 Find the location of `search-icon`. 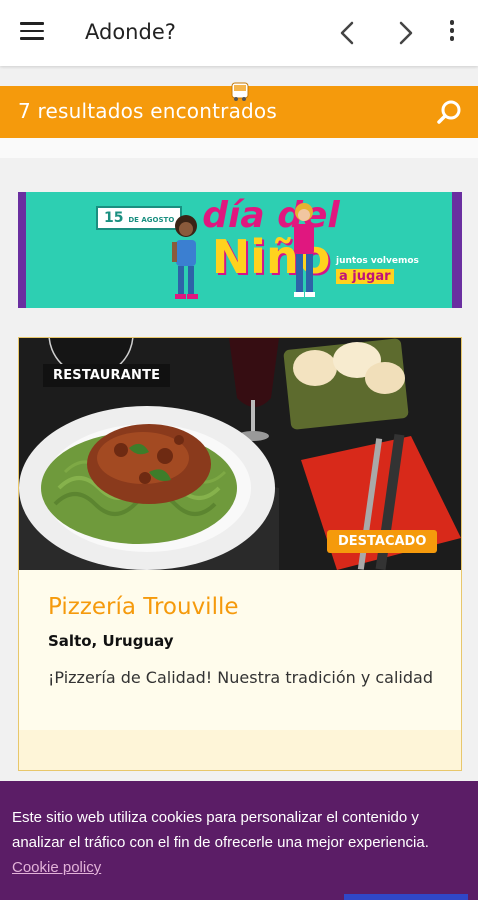

search-icon is located at coordinates (450, 112).